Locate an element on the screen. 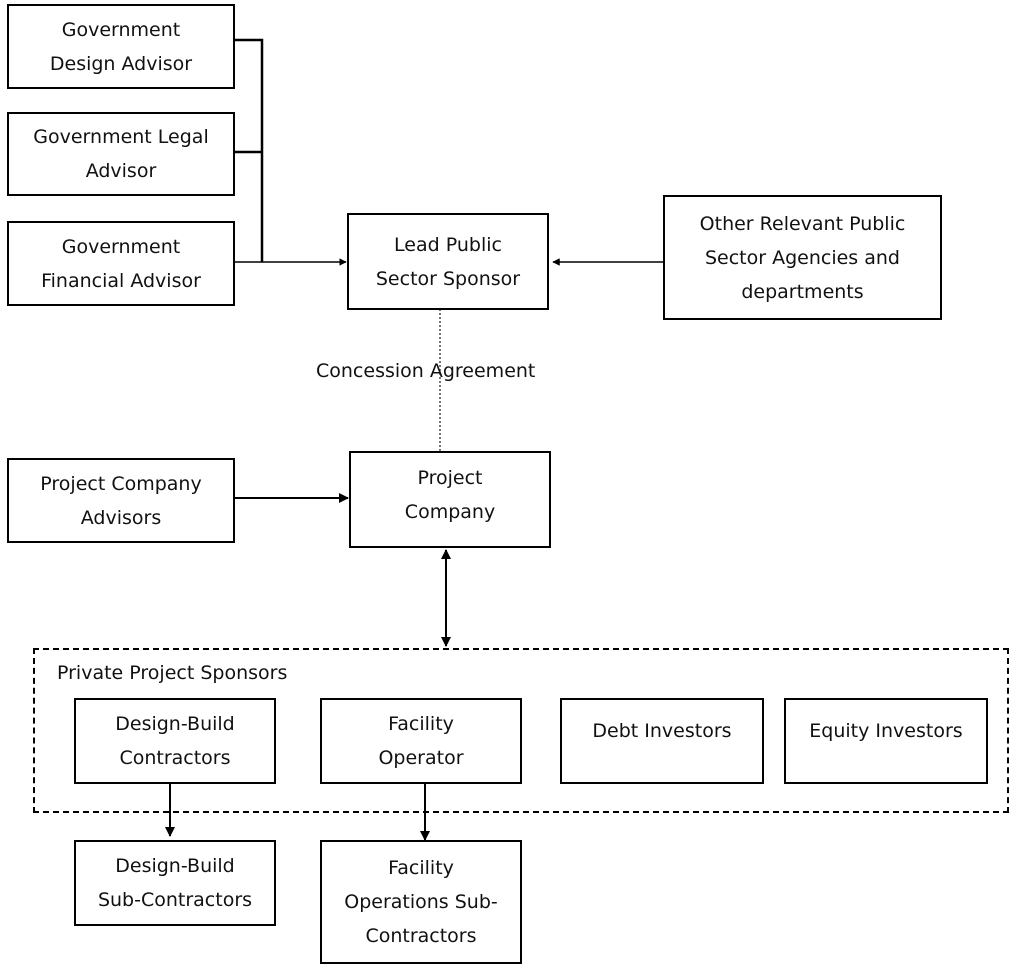  node-label: Company is located at coordinates (450, 512).